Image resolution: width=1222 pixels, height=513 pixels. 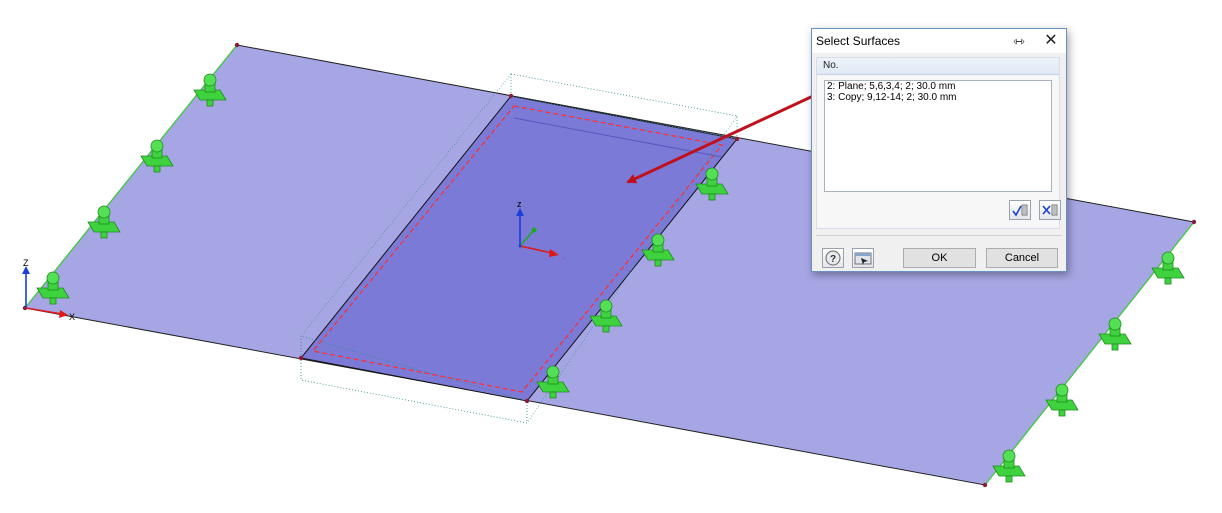 What do you see at coordinates (831, 65) in the screenshot?
I see `column-header-no: No.` at bounding box center [831, 65].